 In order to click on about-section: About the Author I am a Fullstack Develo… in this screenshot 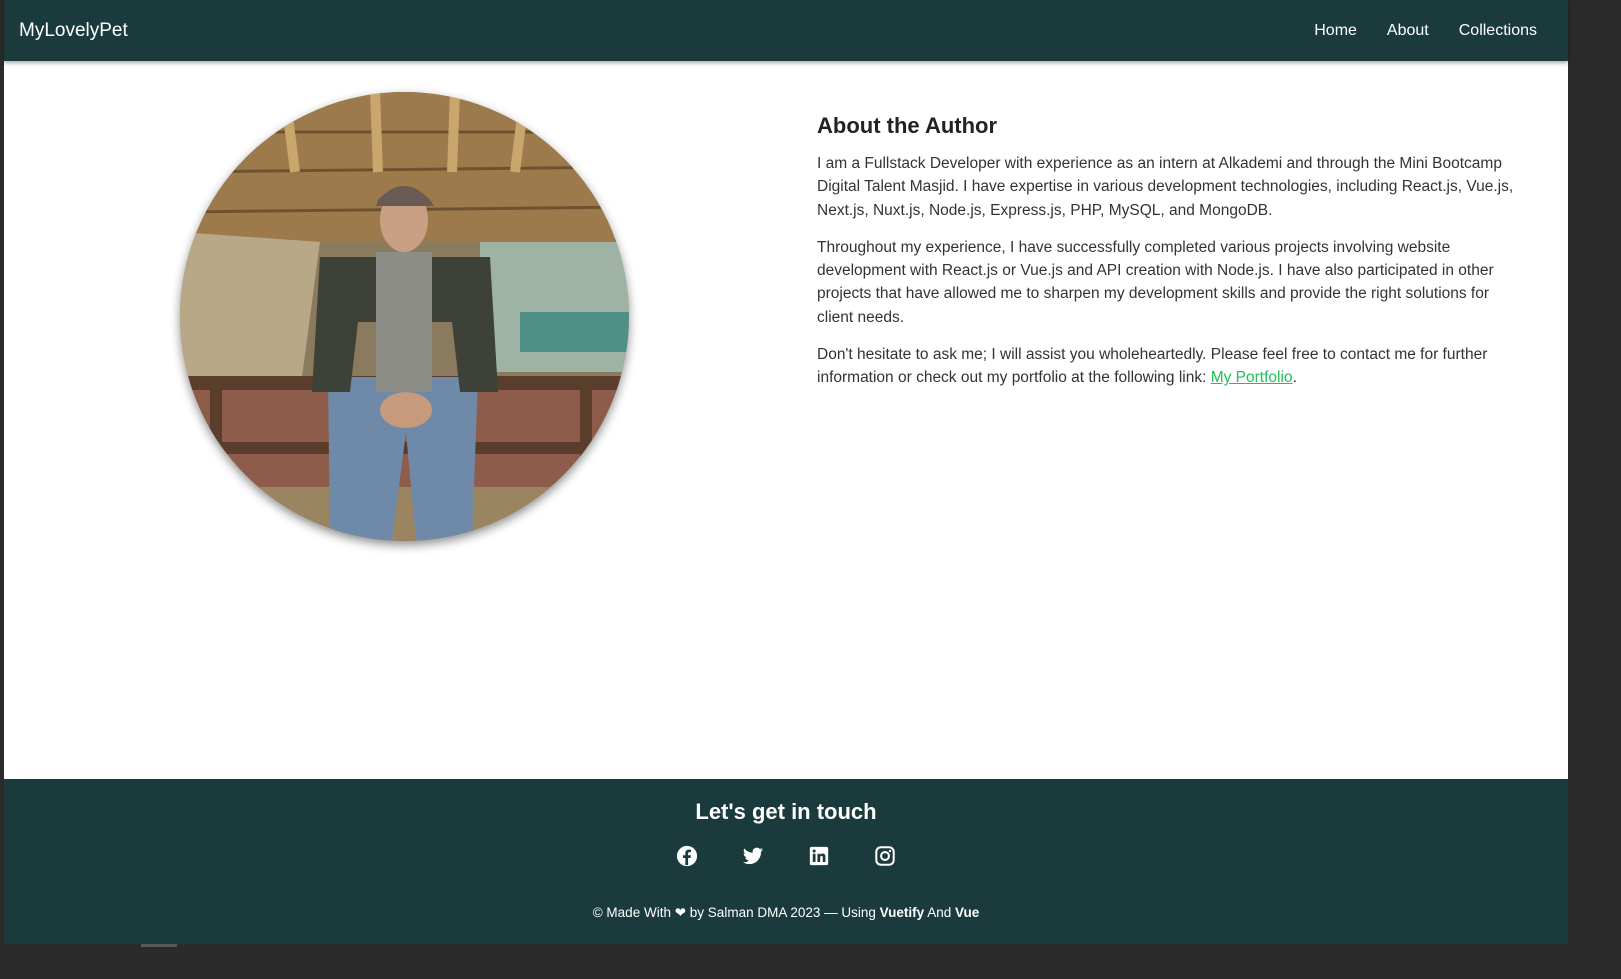, I will do `click(1167, 258)`.